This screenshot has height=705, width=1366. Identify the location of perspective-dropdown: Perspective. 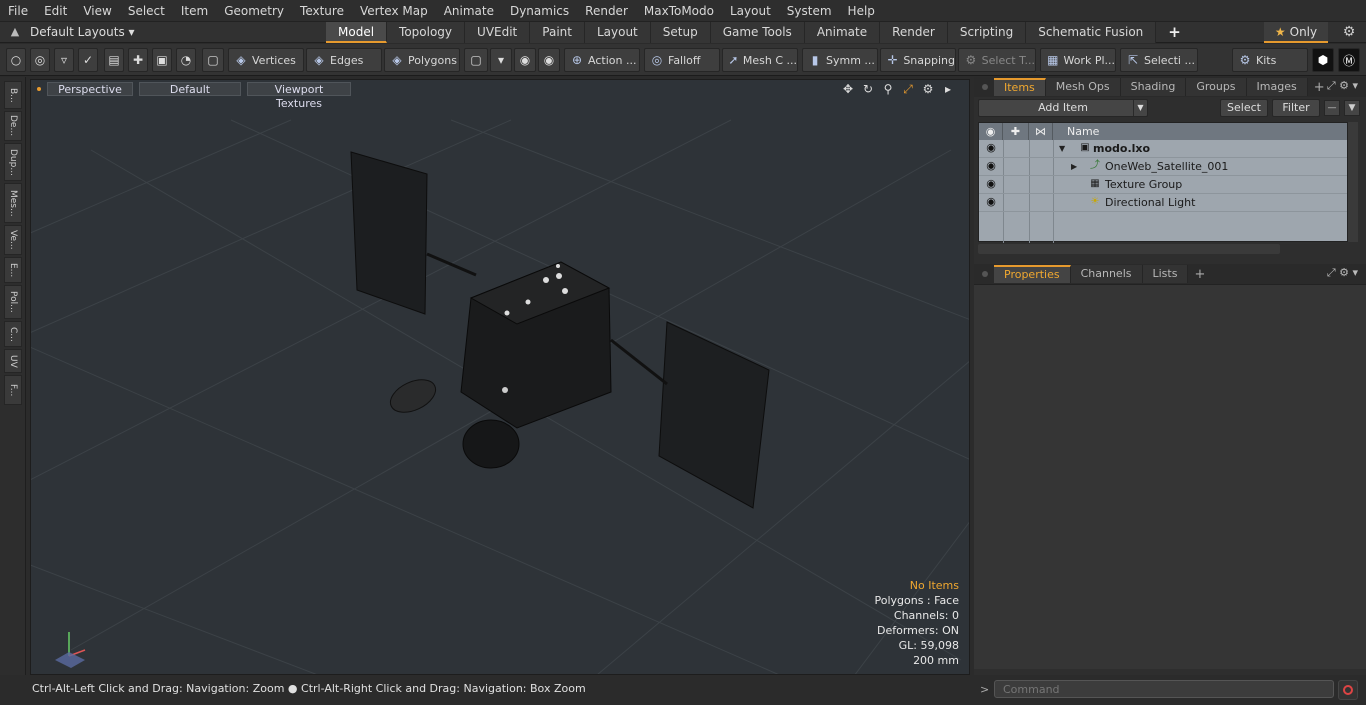
(90, 89).